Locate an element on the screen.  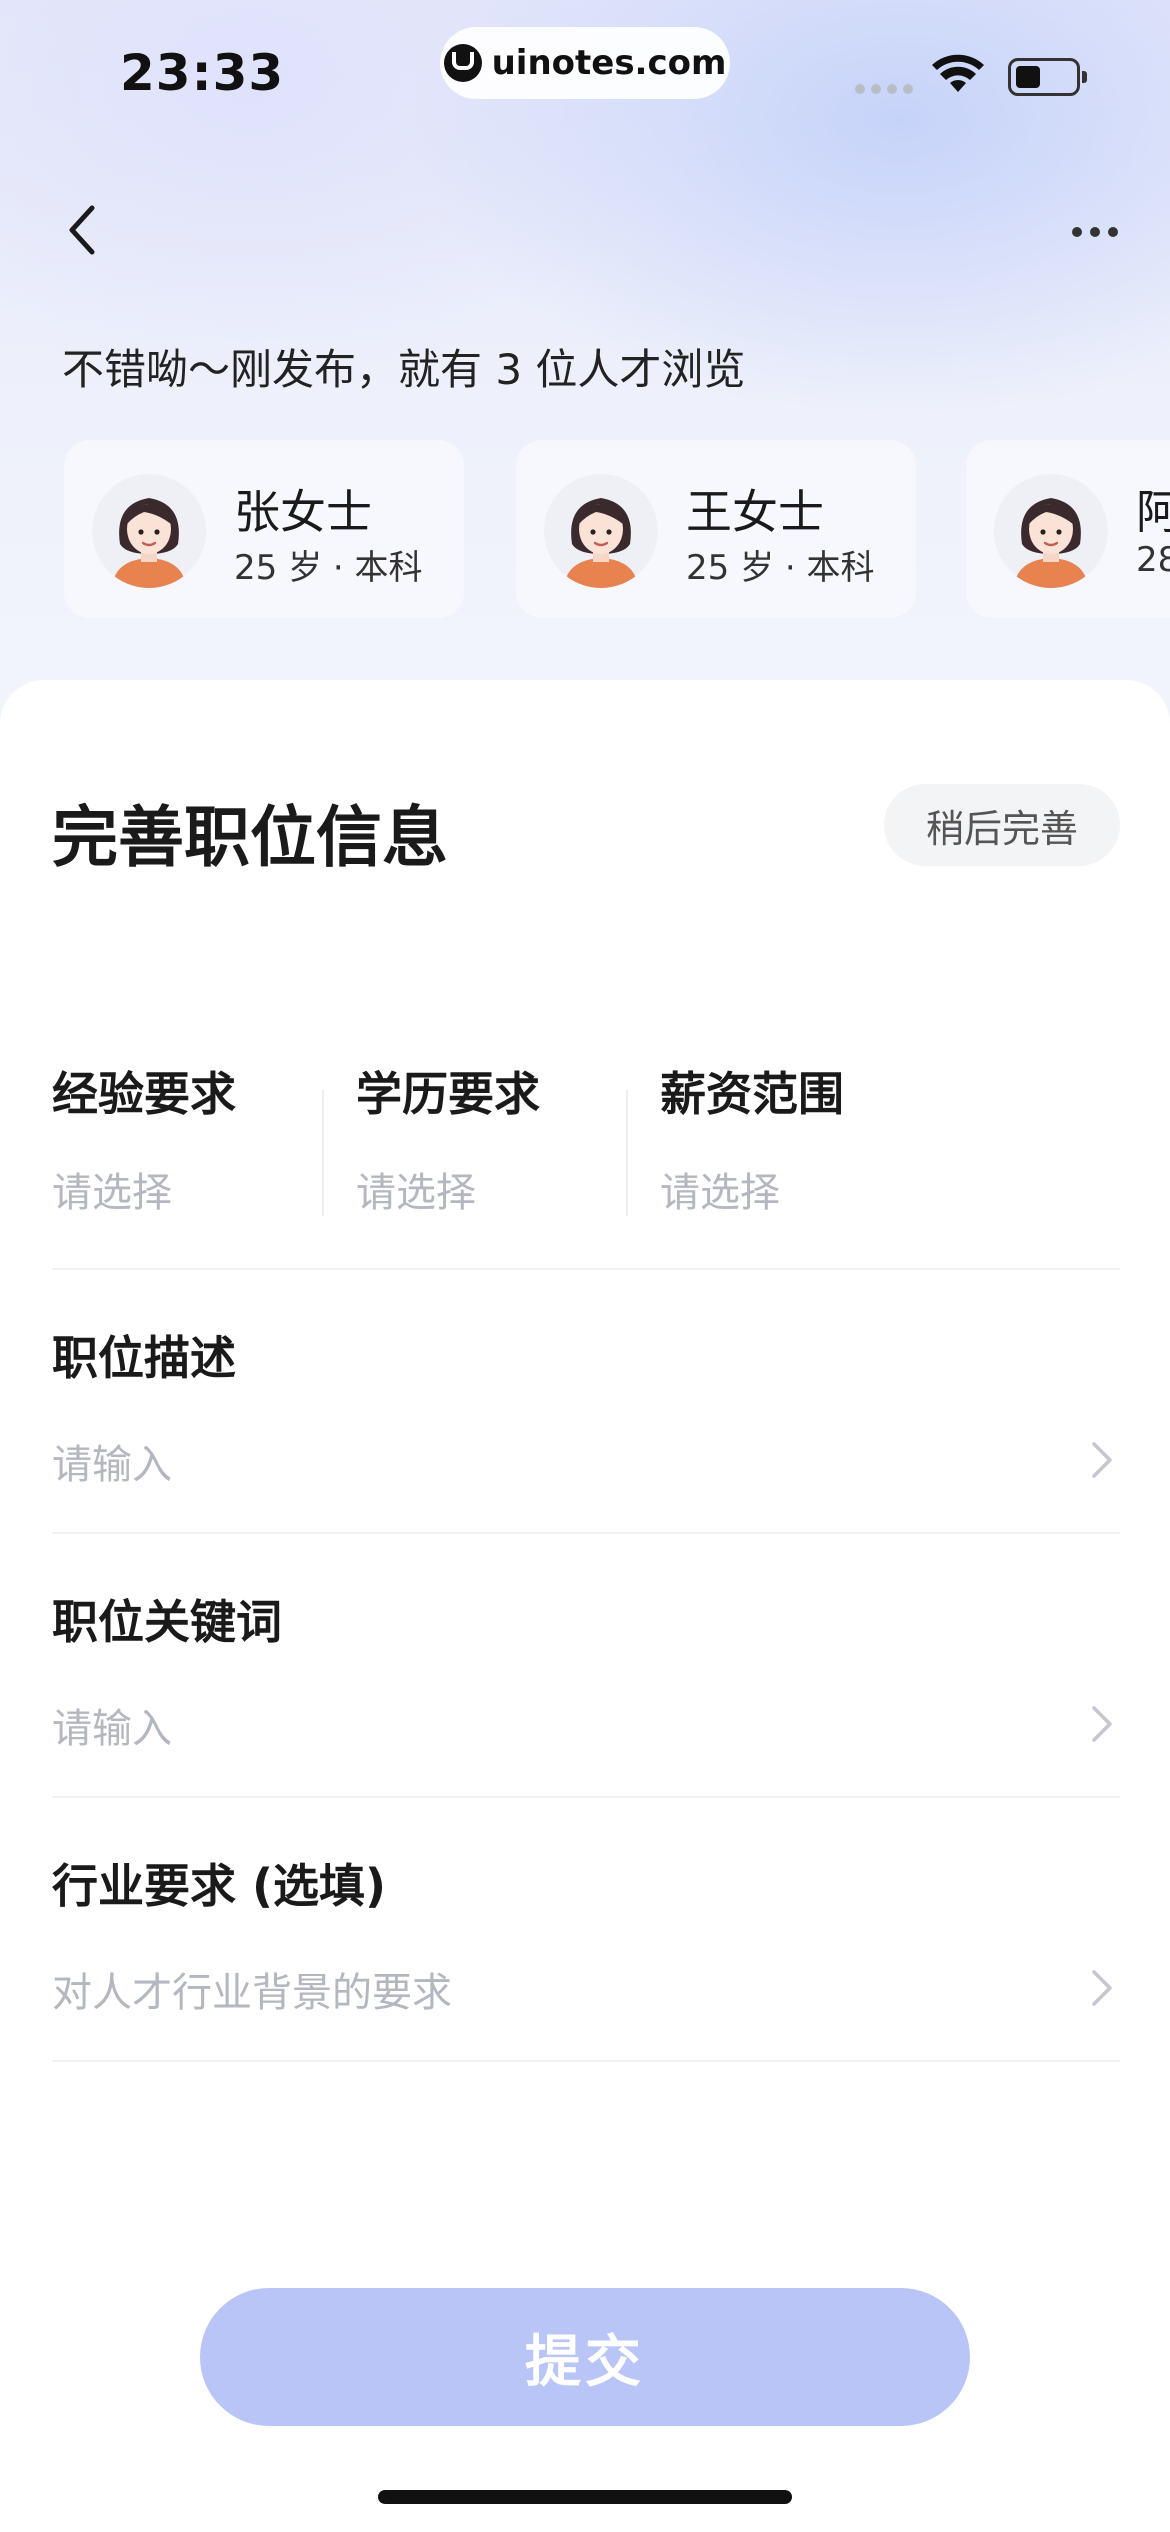
url-text: uinotes.com is located at coordinates (609, 63).